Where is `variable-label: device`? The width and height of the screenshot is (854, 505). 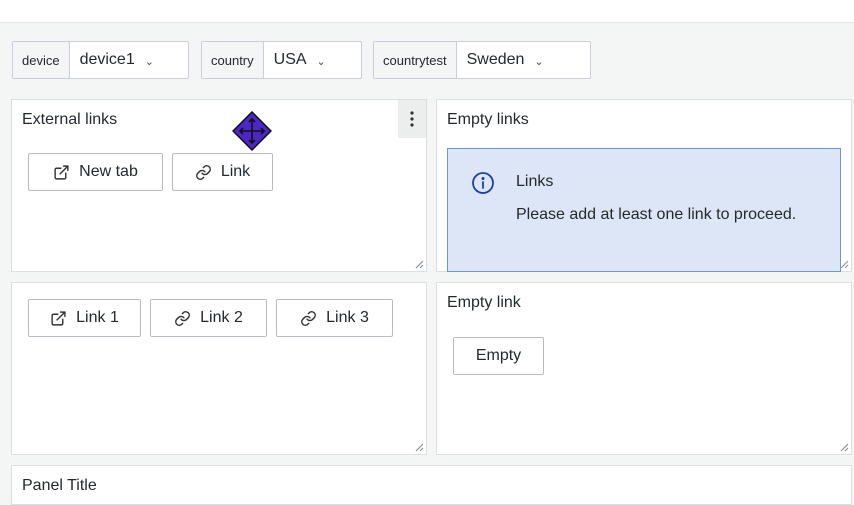
variable-label: device is located at coordinates (41, 60).